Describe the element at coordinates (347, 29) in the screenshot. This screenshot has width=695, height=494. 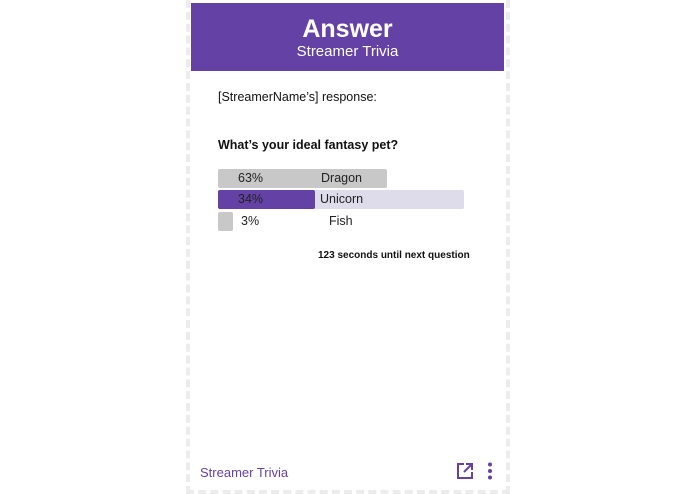
I see `page-title: Answer` at that location.